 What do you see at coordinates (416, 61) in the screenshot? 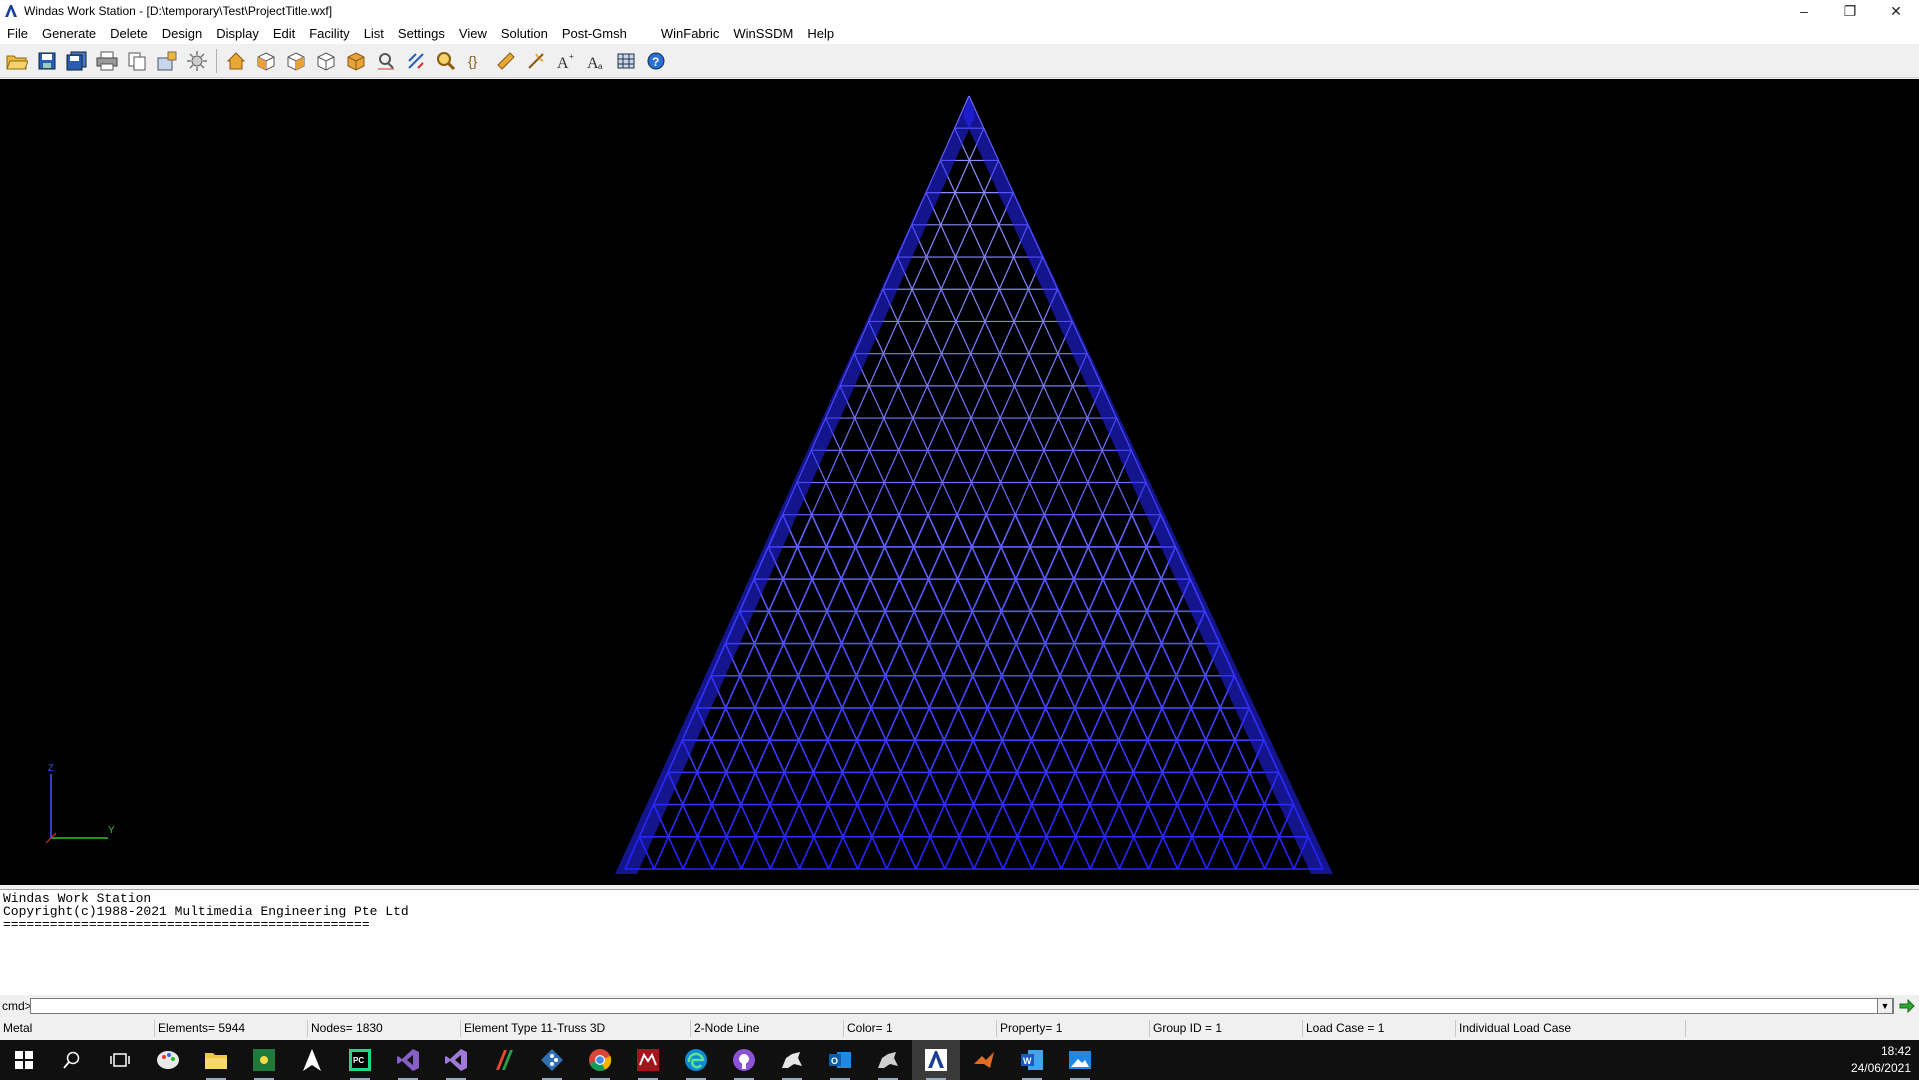
I see `zoom-extents-icon` at bounding box center [416, 61].